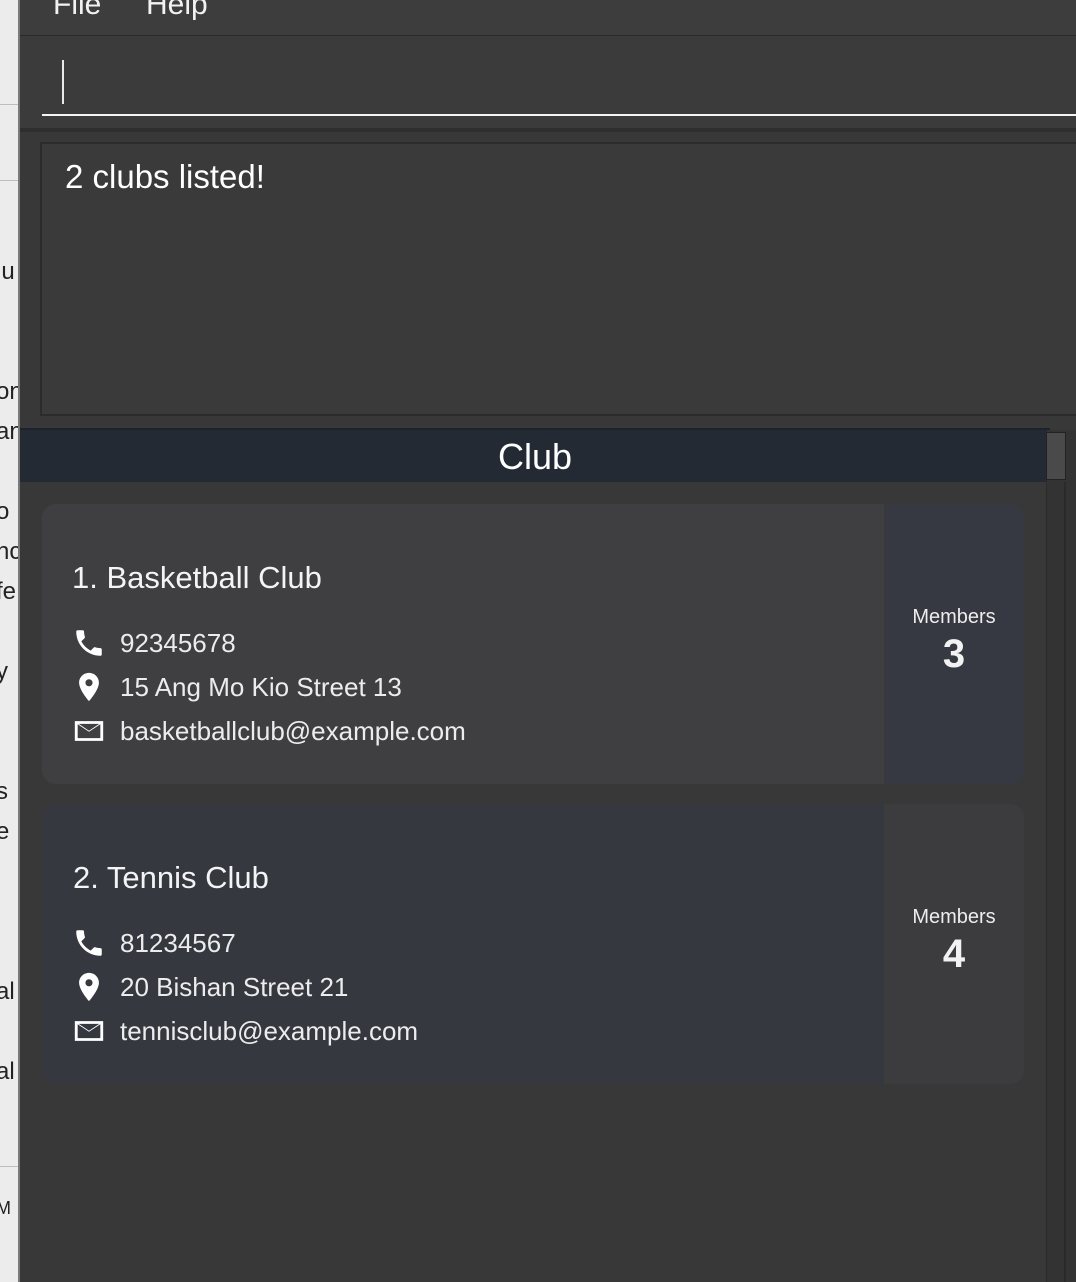 This screenshot has height=1282, width=1076. I want to click on command-box, so click(548, 82).